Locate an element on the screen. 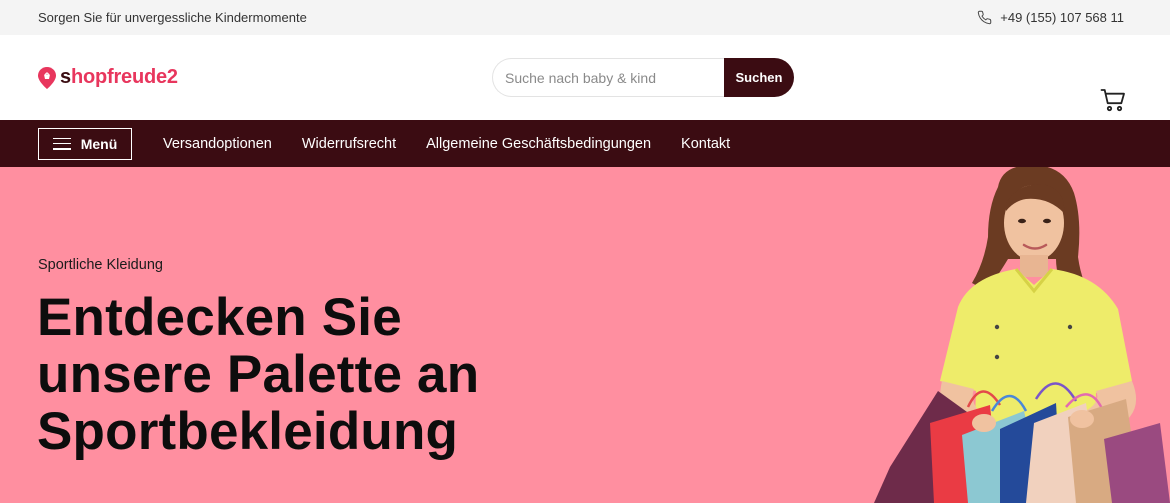  menu-button: Menü is located at coordinates (85, 143).